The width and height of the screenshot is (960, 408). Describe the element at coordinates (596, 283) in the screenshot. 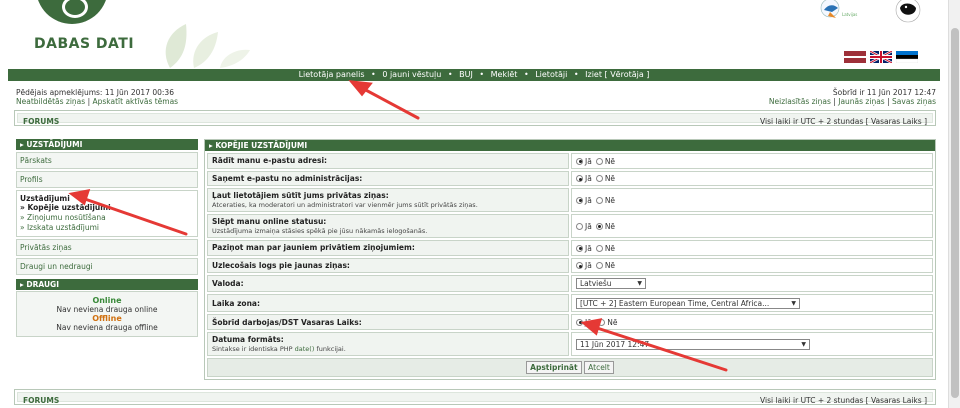

I see `language-select-value: Latviešu` at that location.